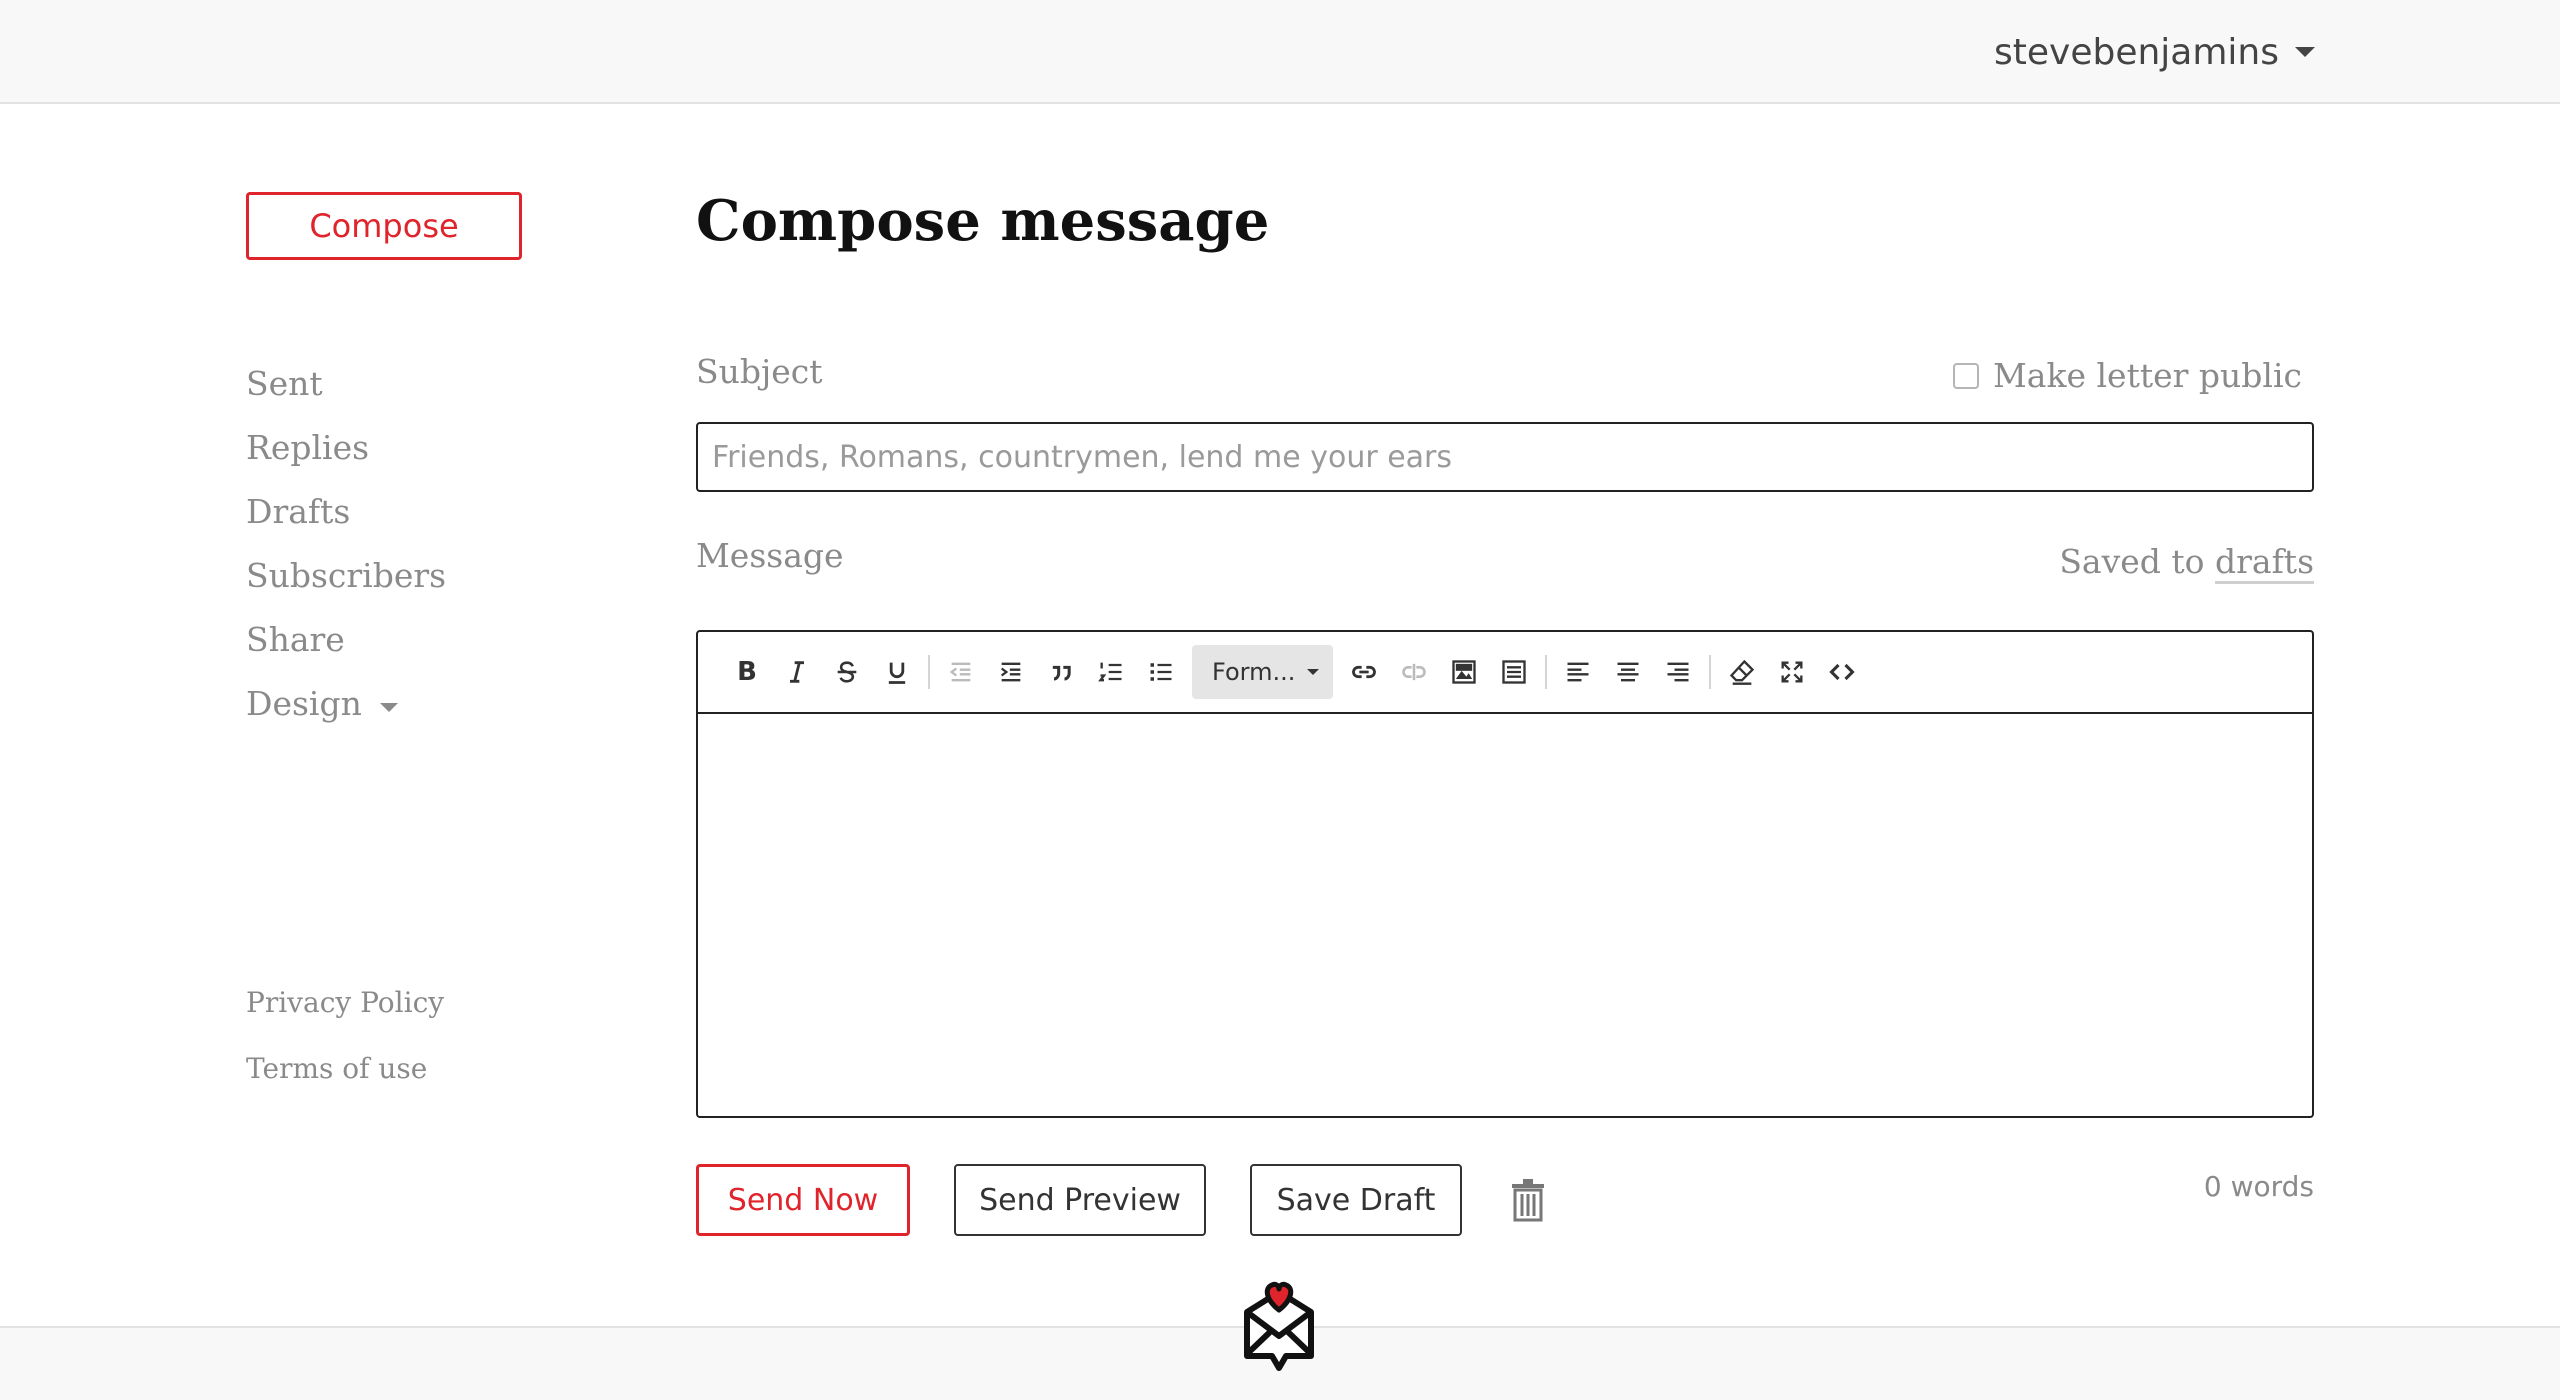 This screenshot has width=2560, height=1400. I want to click on action-buttons: Send Now Send Preview Save Draft, so click(1123, 1200).